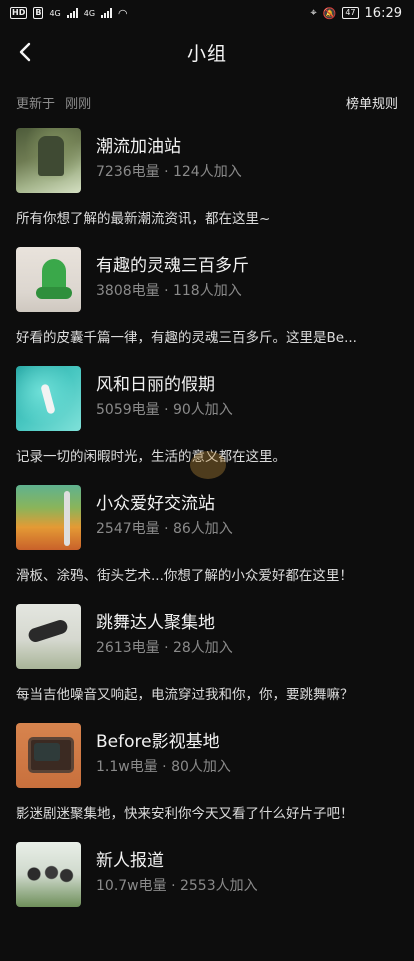 This screenshot has height=961, width=414. I want to click on battery-level: 47, so click(350, 12).